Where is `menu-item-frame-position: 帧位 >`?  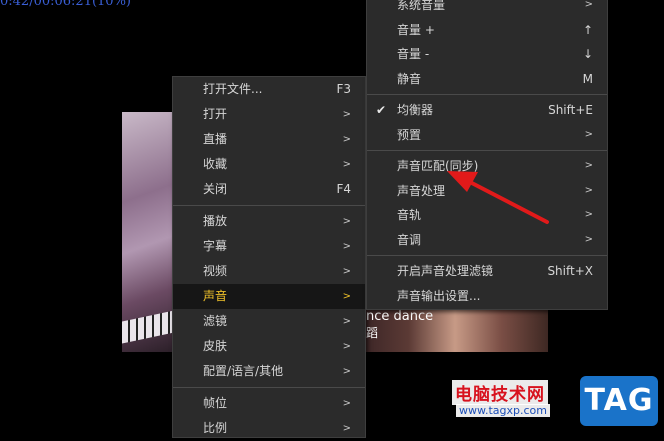
menu-item-frame-position: 帧位 > is located at coordinates (269, 403).